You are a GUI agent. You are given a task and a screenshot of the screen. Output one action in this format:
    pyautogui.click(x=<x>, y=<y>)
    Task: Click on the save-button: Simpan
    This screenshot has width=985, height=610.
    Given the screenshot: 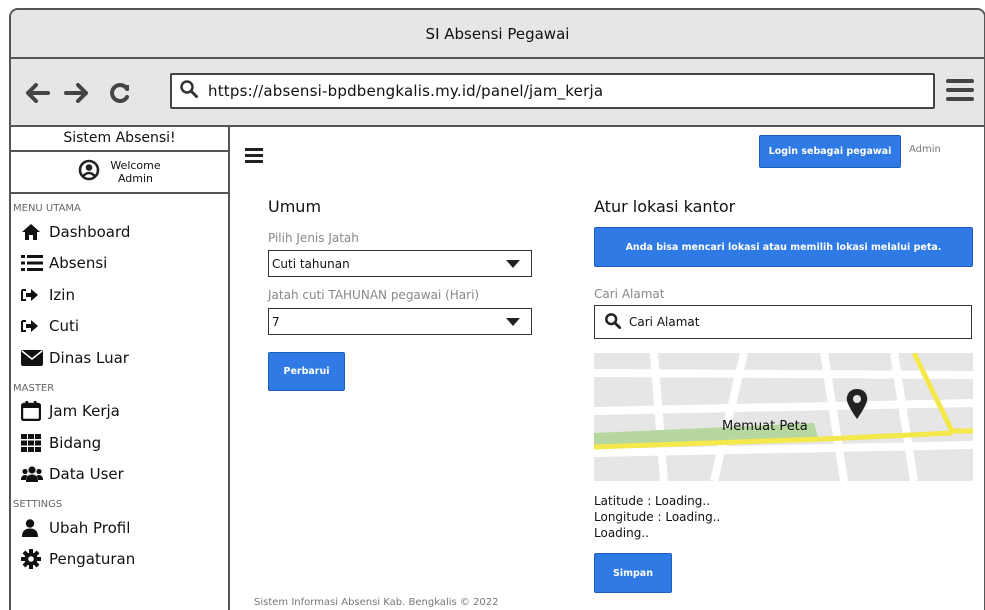 What is the action you would take?
    pyautogui.click(x=633, y=573)
    